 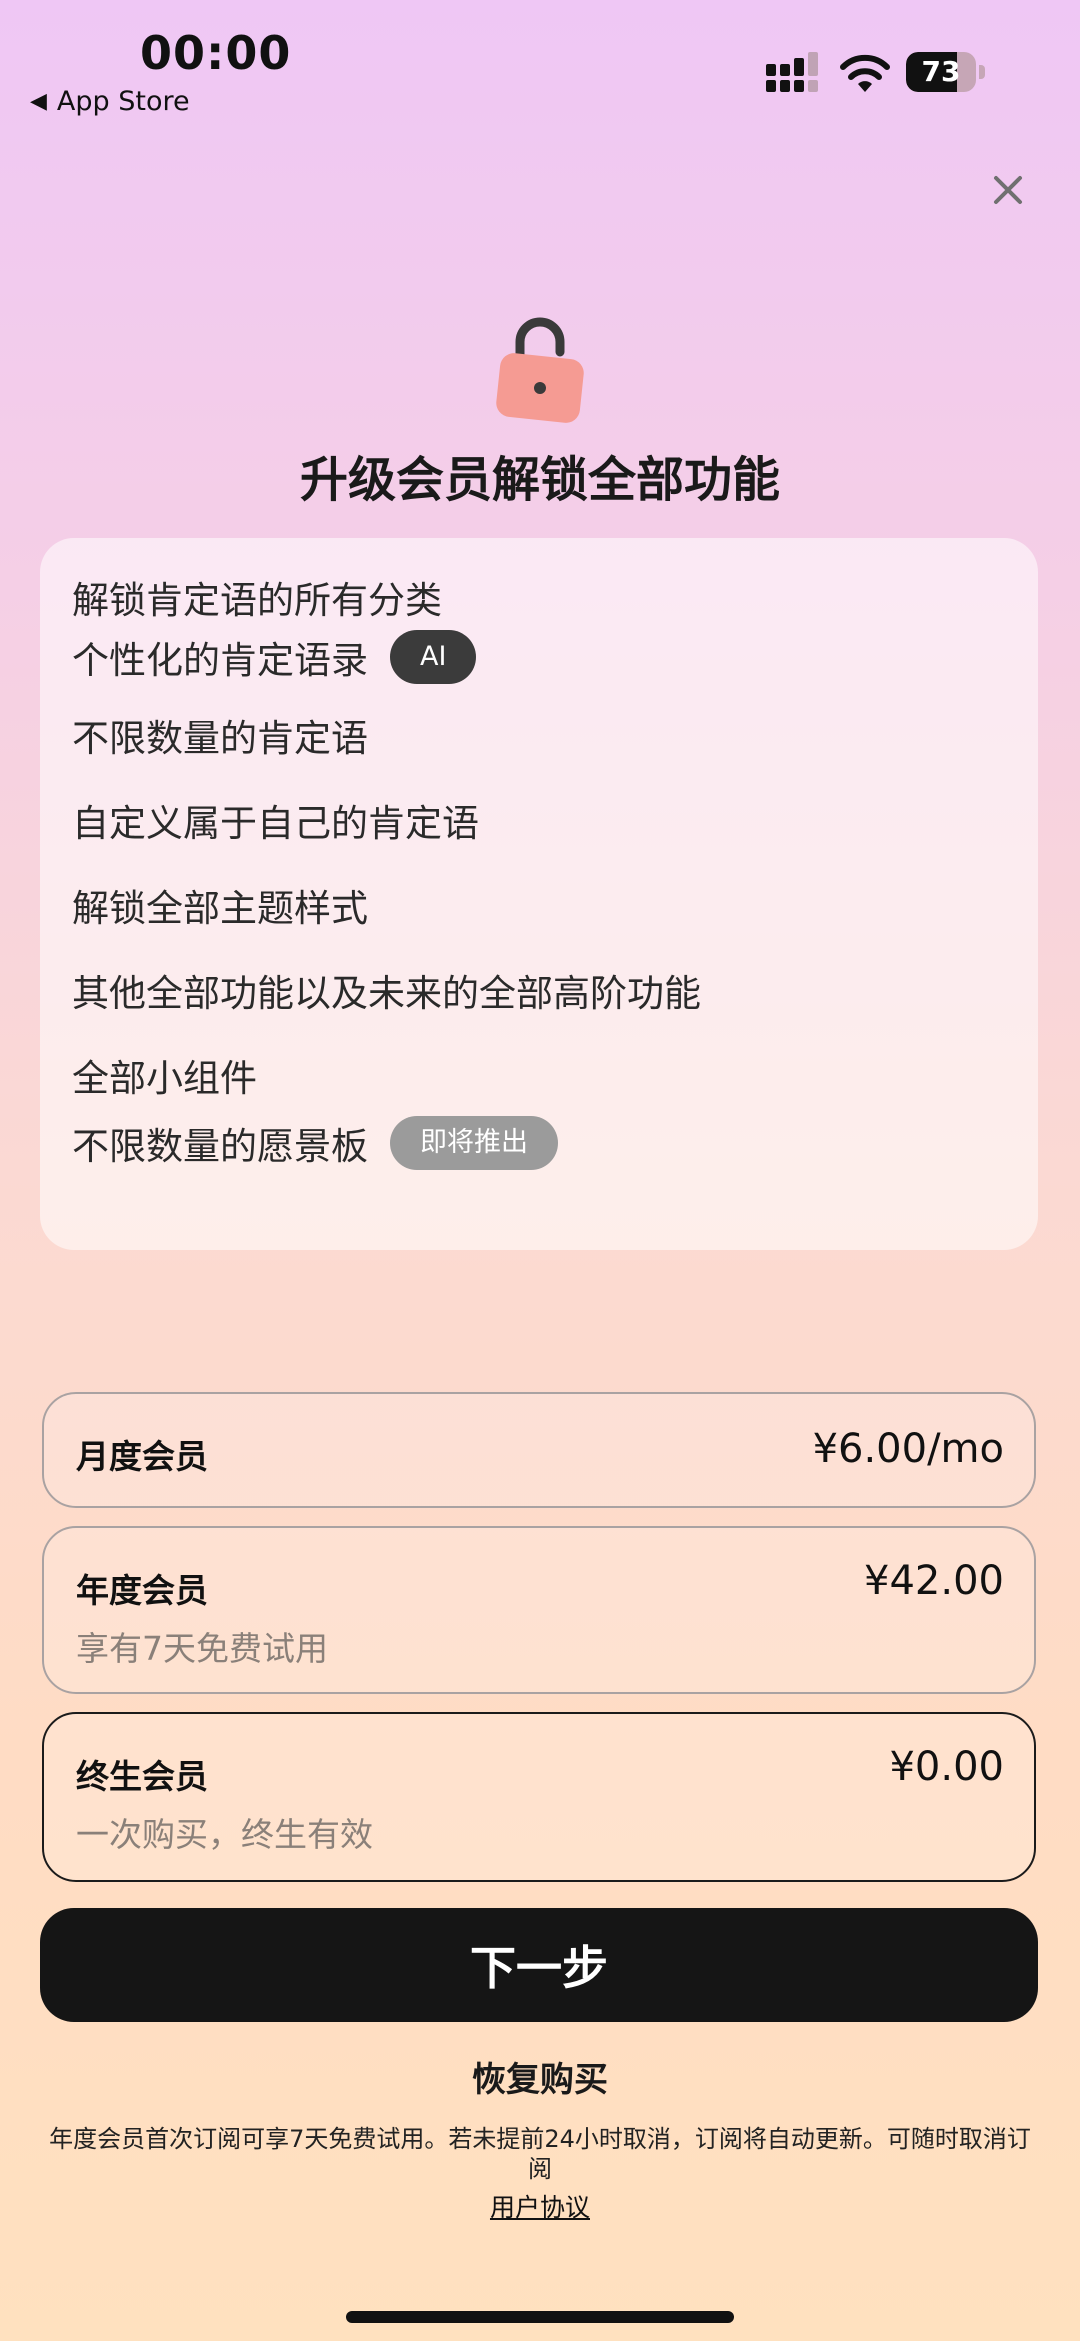 What do you see at coordinates (433, 657) in the screenshot?
I see `ai-badge: AI` at bounding box center [433, 657].